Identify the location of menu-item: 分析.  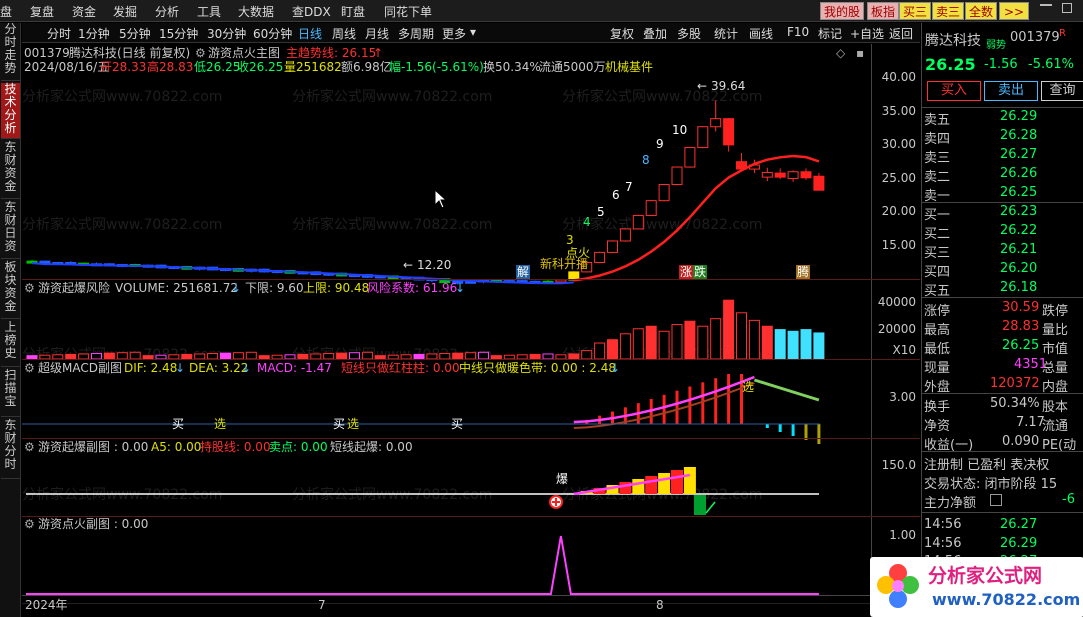
(167, 11).